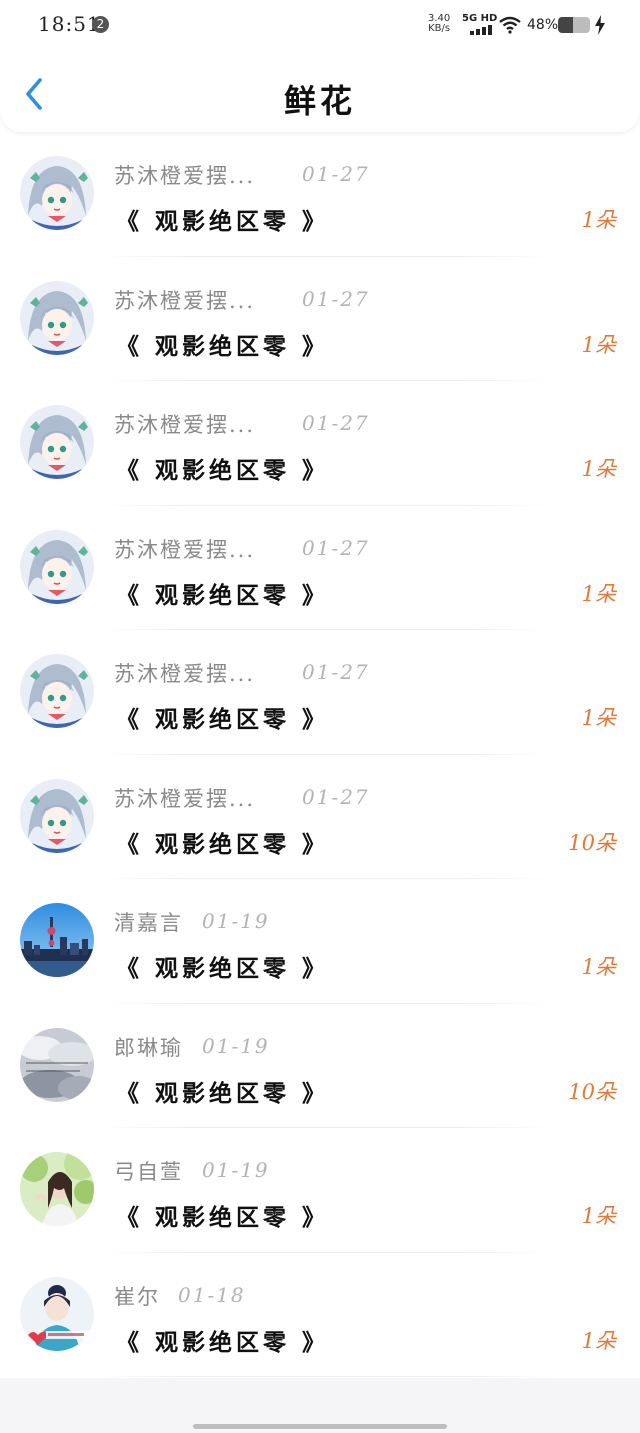 This screenshot has height=1433, width=640. What do you see at coordinates (320, 941) in the screenshot?
I see `list-item: 清嘉言 01-19 《 观影绝区零 》 1朵` at bounding box center [320, 941].